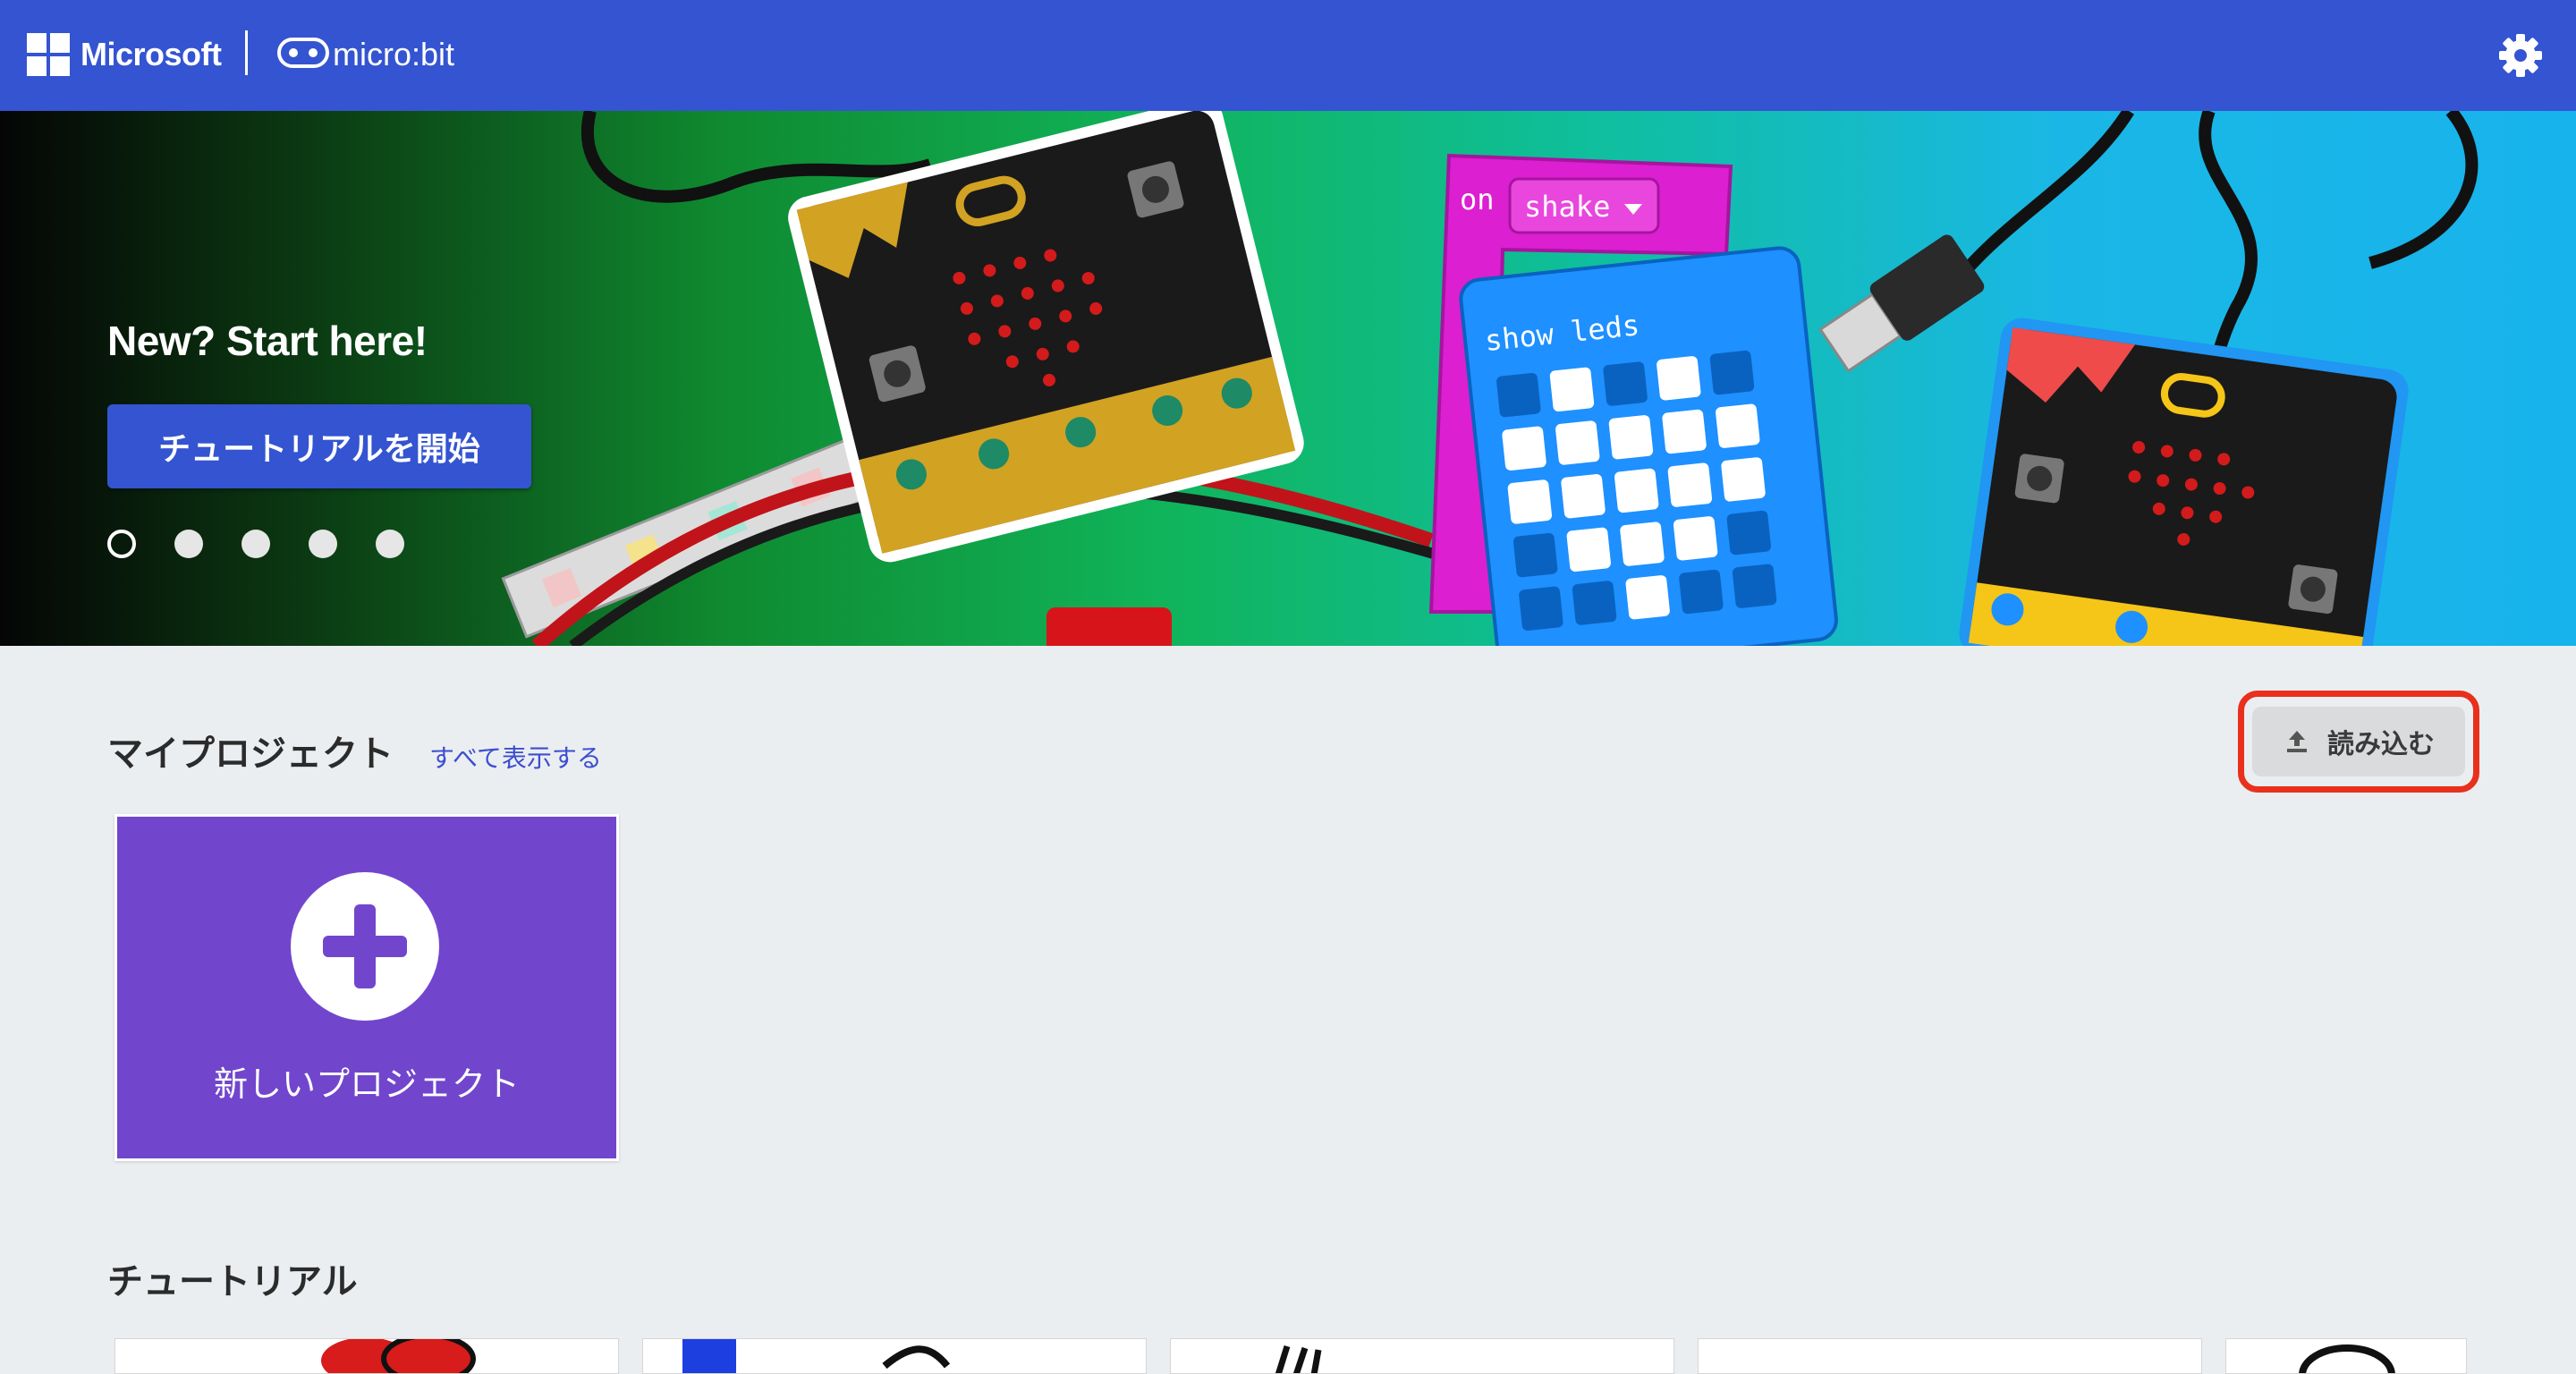 The height and width of the screenshot is (1374, 2576). Describe the element at coordinates (232, 1281) in the screenshot. I see `tutorials-title: チュートリアル` at that location.